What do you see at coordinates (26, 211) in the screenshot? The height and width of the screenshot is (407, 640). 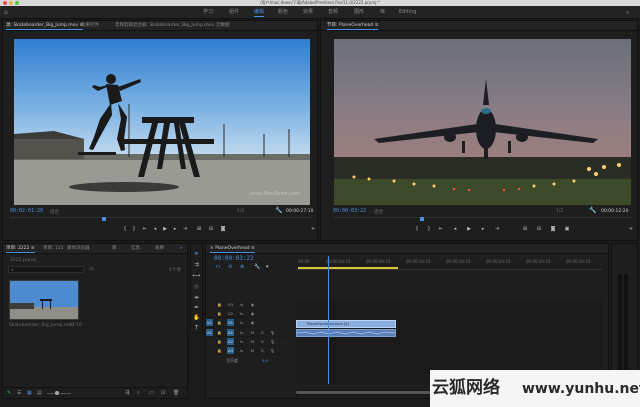 I see `source-timecode: 00:02:01:20` at bounding box center [26, 211].